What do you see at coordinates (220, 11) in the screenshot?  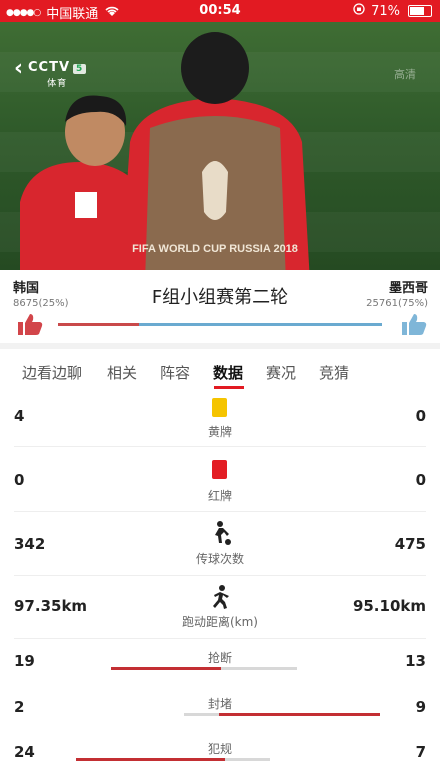 I see `status-bar: ●●●●○ 中国联通 00:54 71%` at bounding box center [220, 11].